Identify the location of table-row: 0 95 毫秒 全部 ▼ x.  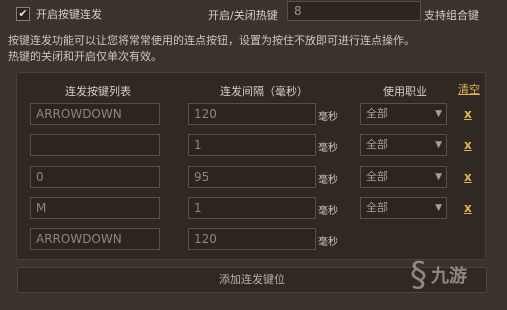
(242, 177).